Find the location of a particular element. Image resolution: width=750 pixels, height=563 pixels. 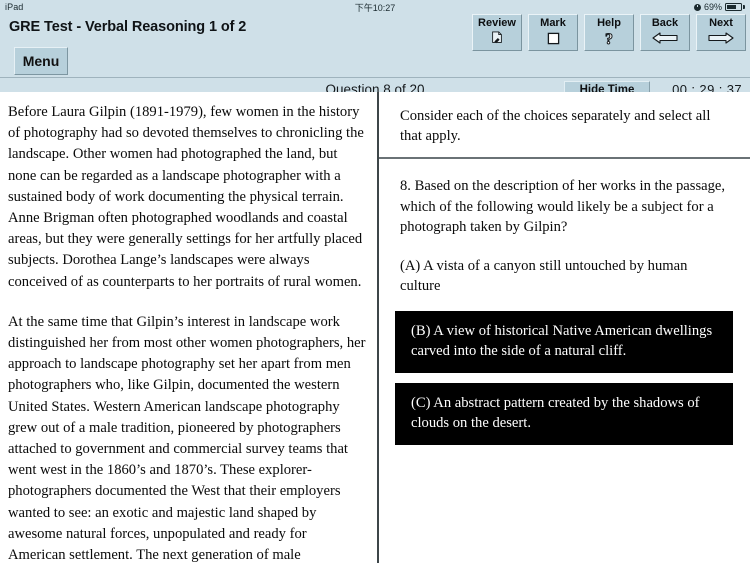

status-clock: 下午10:27 is located at coordinates (375, 7).